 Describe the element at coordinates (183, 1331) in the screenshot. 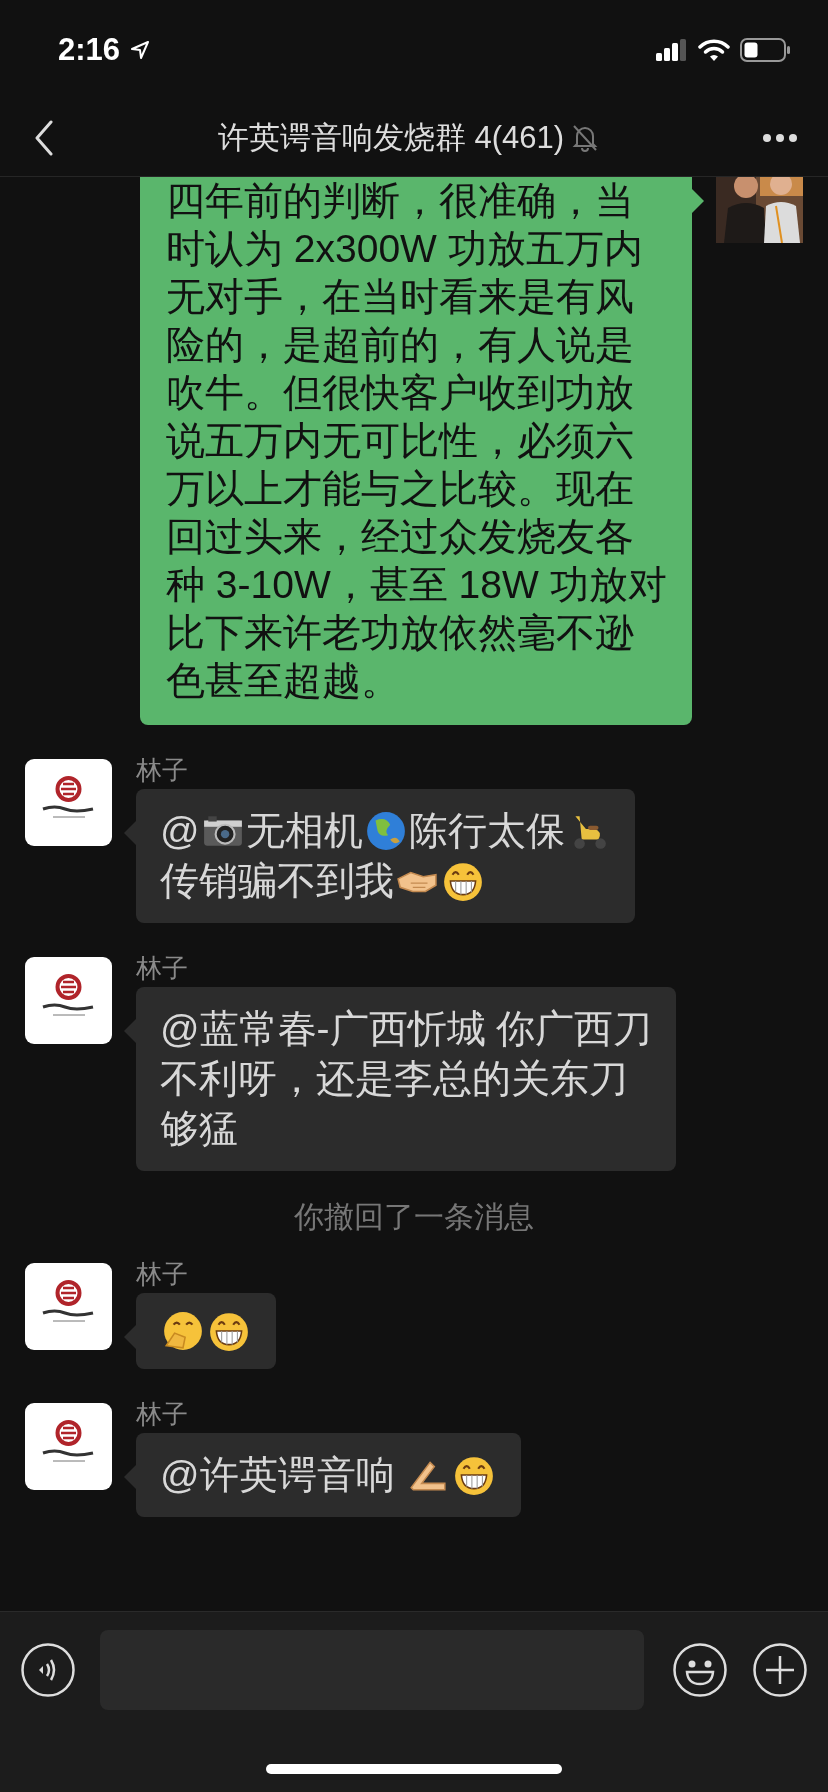

I see `hand-over-mouth-face-icon` at that location.